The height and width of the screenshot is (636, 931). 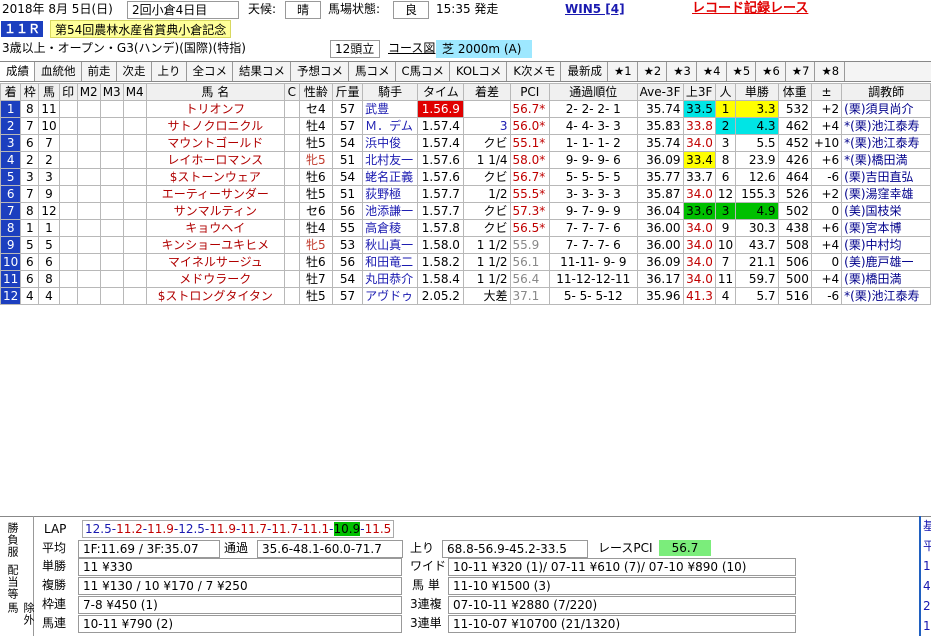 What do you see at coordinates (49, 262) in the screenshot?
I see `horse-number-cell: 6` at bounding box center [49, 262].